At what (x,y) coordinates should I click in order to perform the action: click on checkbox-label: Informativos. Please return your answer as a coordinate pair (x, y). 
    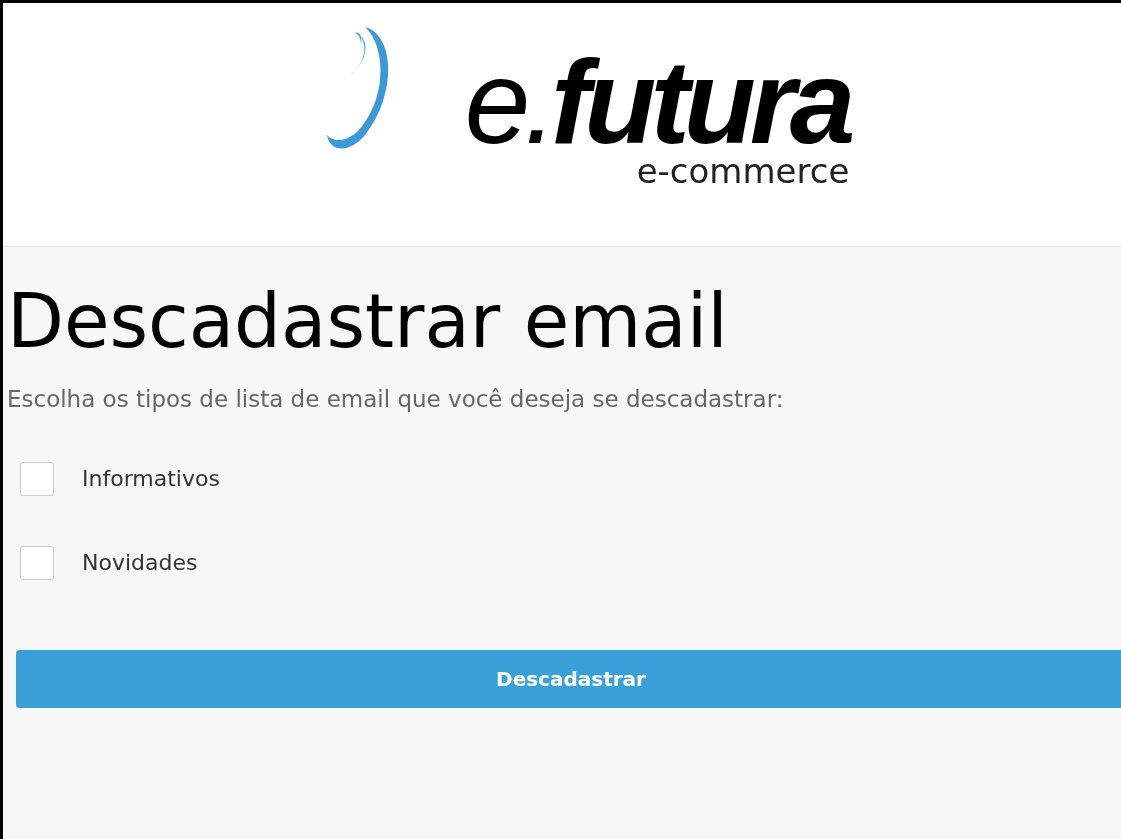
    Looking at the image, I should click on (151, 479).